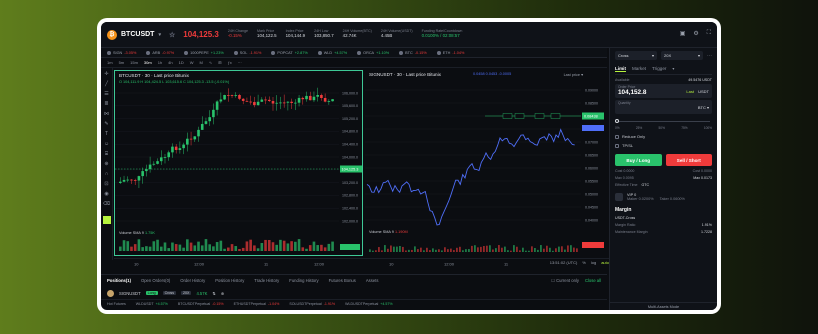  Describe the element at coordinates (695, 33) in the screenshot. I see `settings-icon: ⚙` at that location.